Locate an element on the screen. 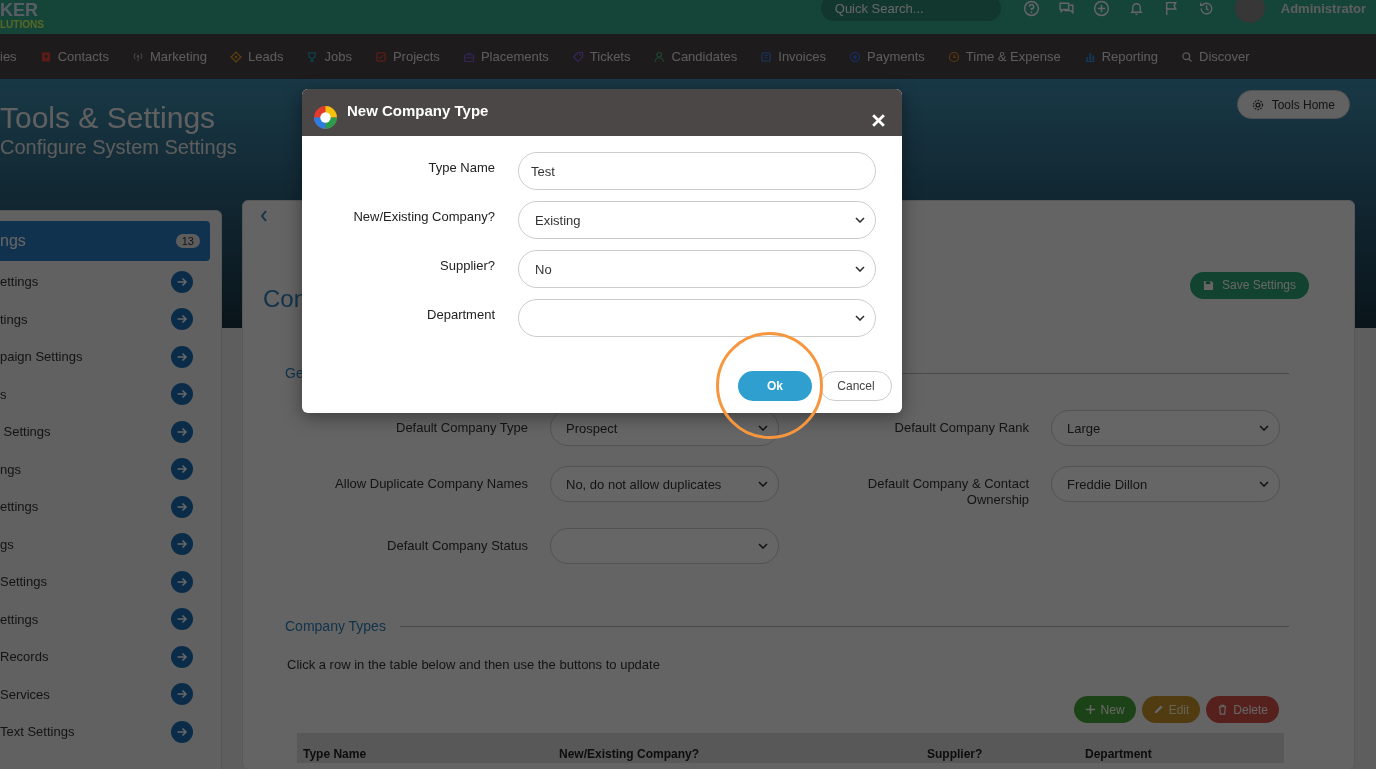 Image resolution: width=1376 pixels, height=769 pixels. sidebar-item: paign Settings is located at coordinates (105, 357).